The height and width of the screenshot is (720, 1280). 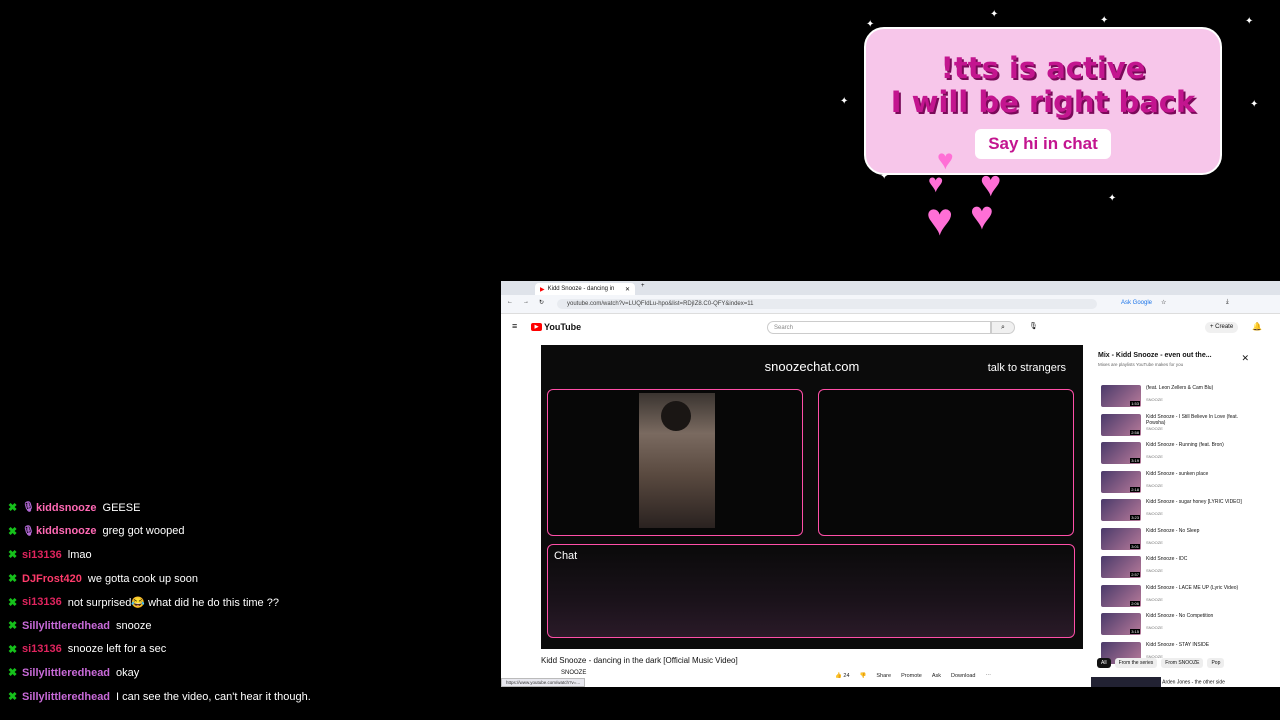 I want to click on tab-bar: ▶ Kidd Snooze - dancing in ✕ +, so click(x=890, y=288).